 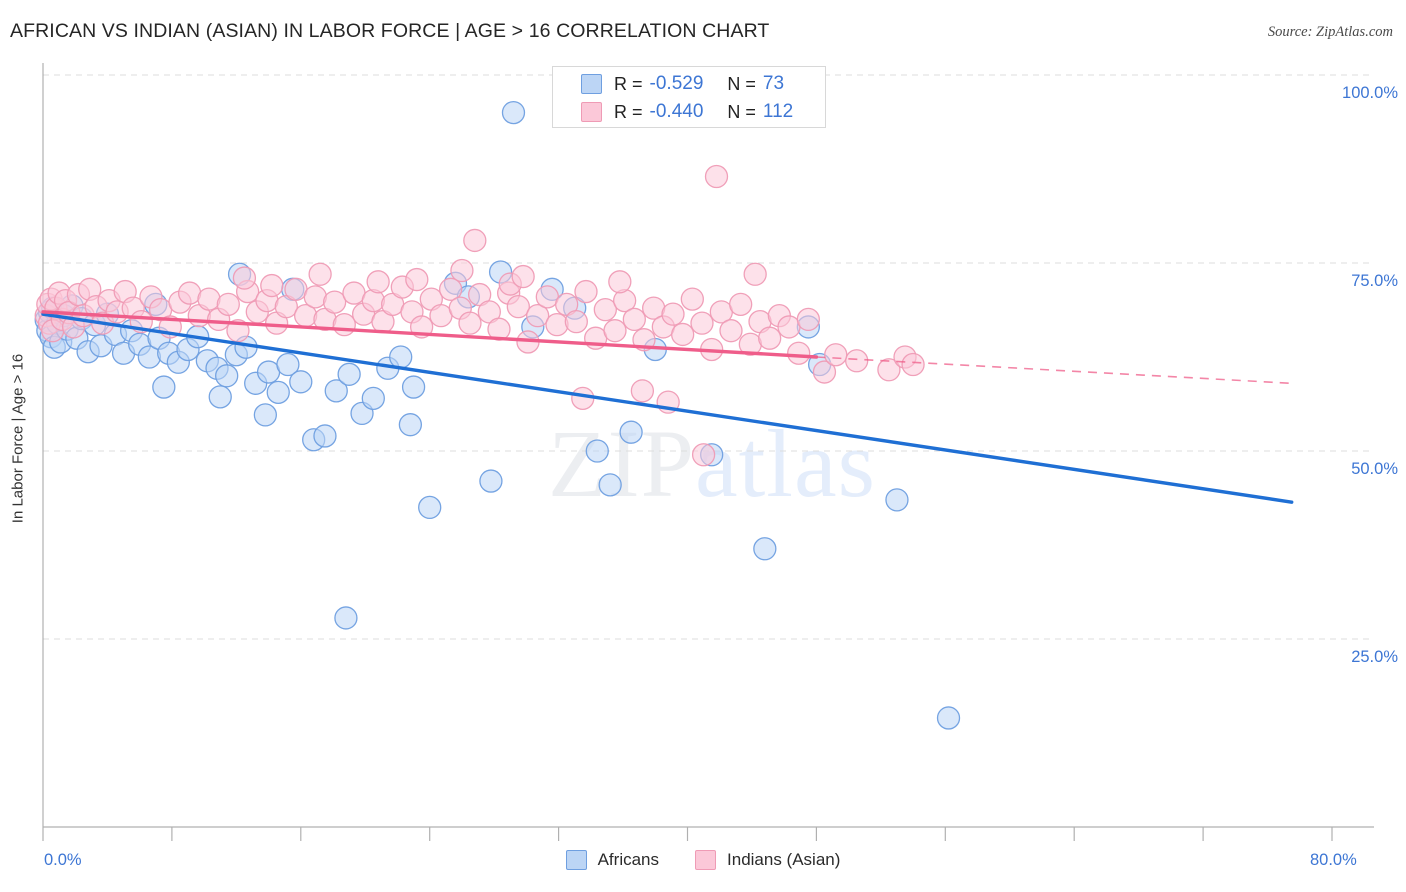 I want to click on n-value-africans: 73, so click(x=773, y=83).